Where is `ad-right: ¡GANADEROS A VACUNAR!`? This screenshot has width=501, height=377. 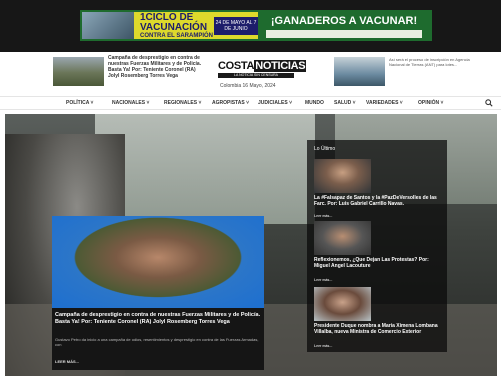 ad-right: ¡GANADEROS A VACUNAR! is located at coordinates (344, 25).